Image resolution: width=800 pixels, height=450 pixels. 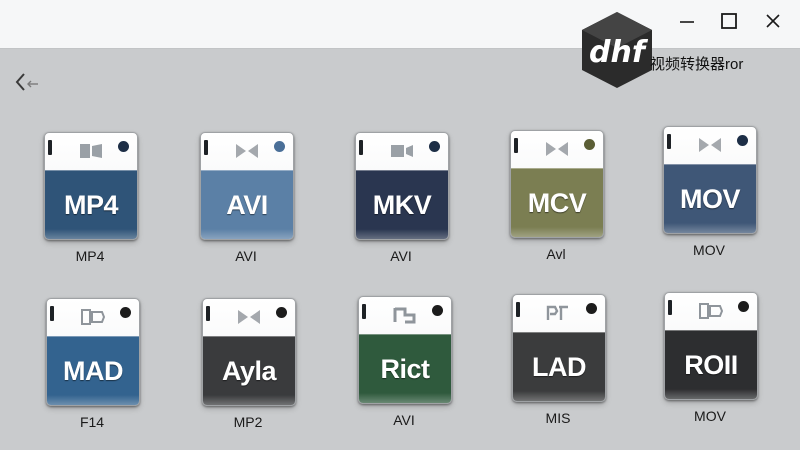 I want to click on text-icon, so click(x=557, y=312).